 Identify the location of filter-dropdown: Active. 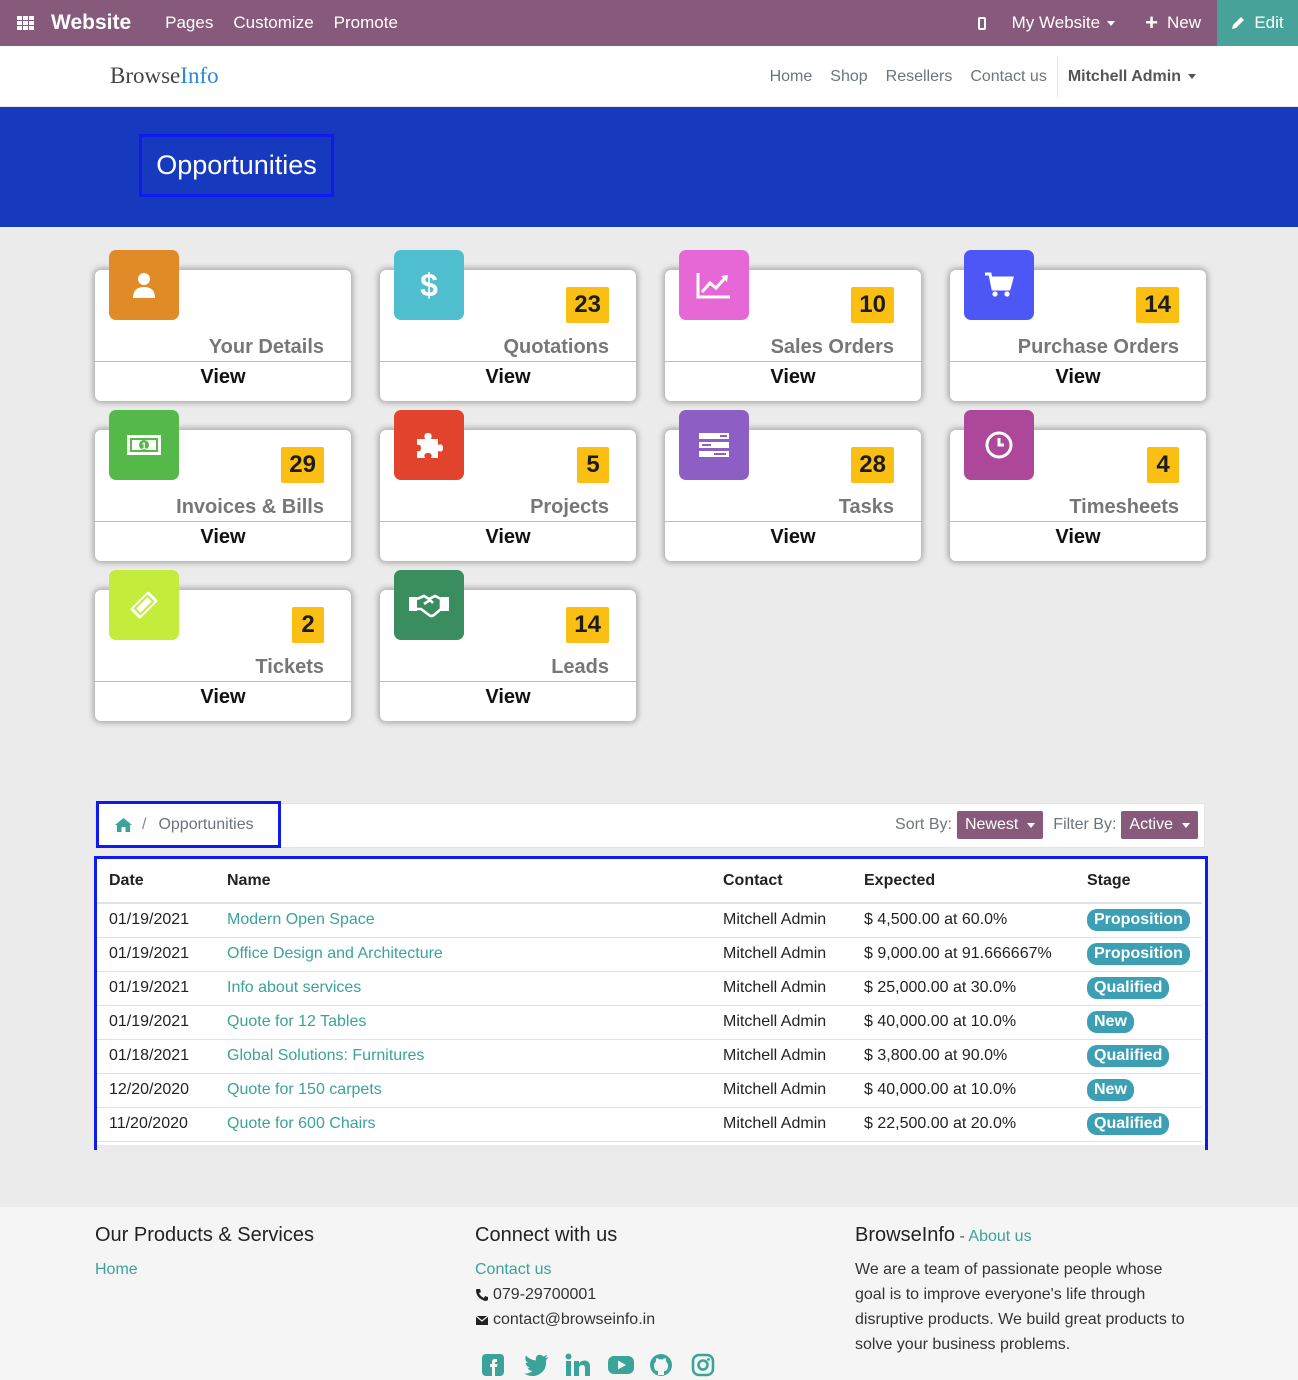
(1159, 825).